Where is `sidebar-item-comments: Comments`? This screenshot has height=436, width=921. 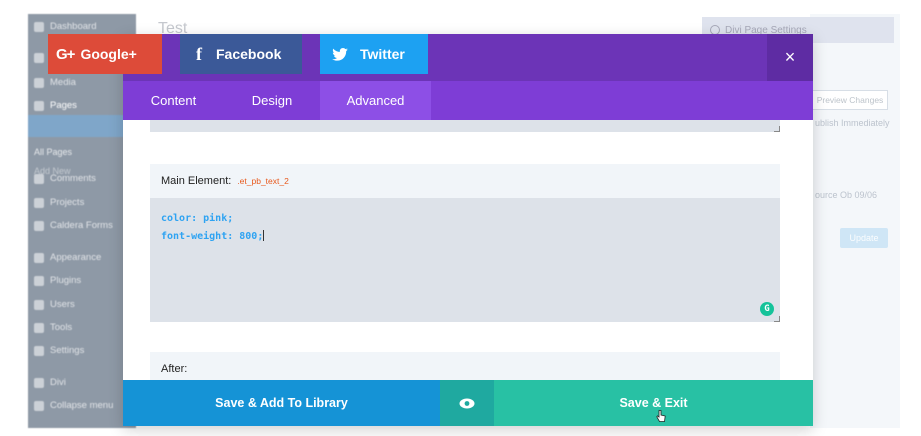
sidebar-item-comments: Comments is located at coordinates (65, 178).